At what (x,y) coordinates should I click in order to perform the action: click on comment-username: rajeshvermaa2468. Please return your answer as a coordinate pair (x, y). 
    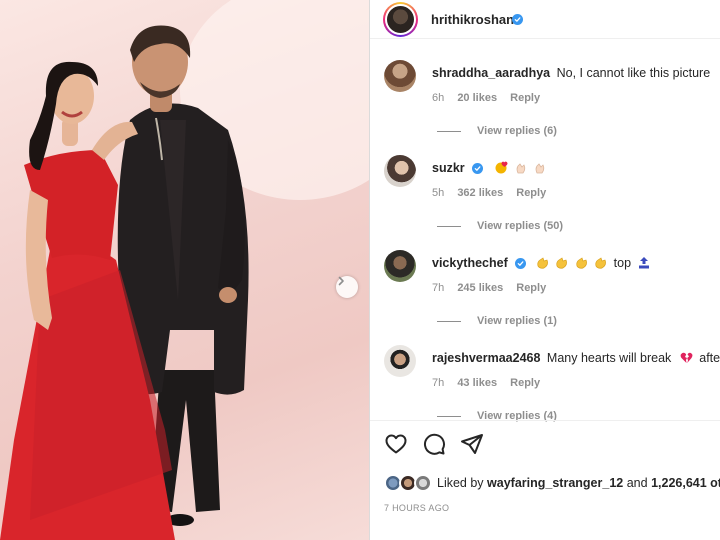
    Looking at the image, I should click on (486, 358).